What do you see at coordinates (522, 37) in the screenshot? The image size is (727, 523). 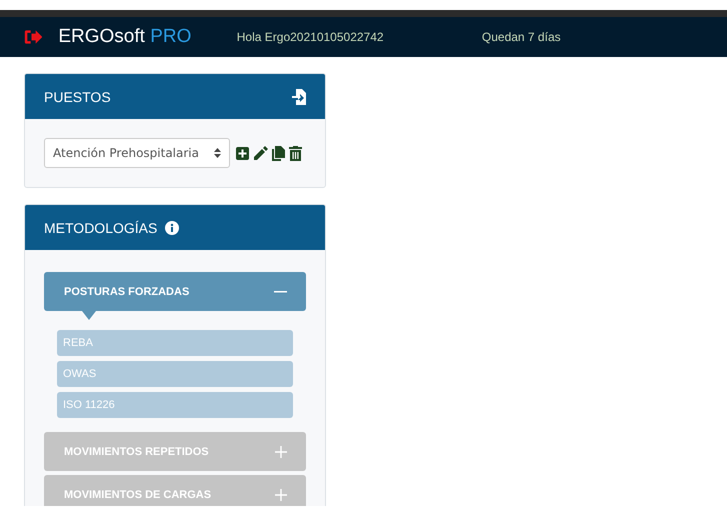 I see `trial-days-text: Quedan 7 días` at bounding box center [522, 37].